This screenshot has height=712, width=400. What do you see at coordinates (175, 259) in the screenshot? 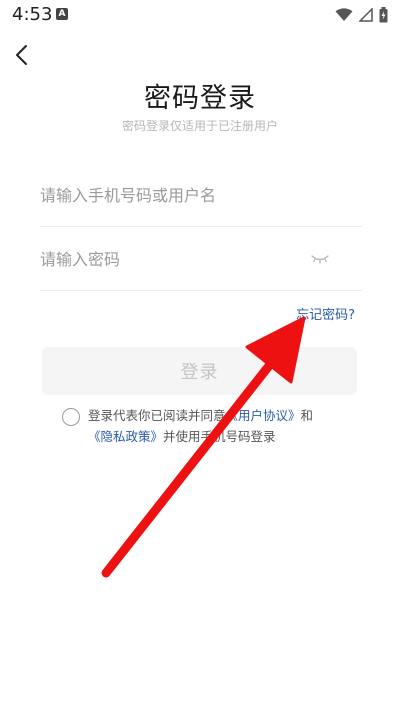
I see `password-input` at bounding box center [175, 259].